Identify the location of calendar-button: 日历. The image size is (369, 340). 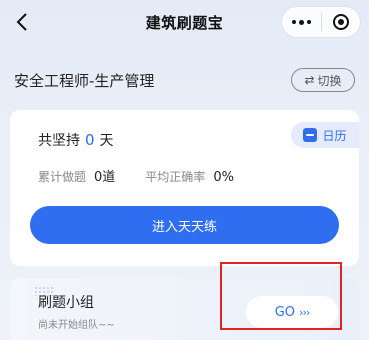
(325, 135).